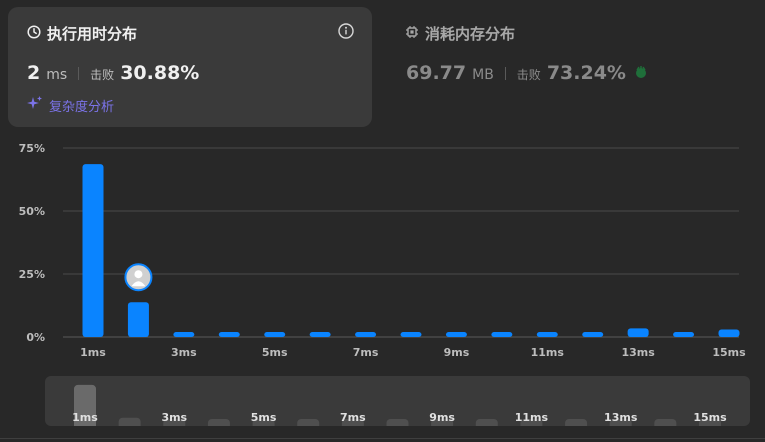  Describe the element at coordinates (34, 73) in the screenshot. I see `runtime-value: 2` at that location.